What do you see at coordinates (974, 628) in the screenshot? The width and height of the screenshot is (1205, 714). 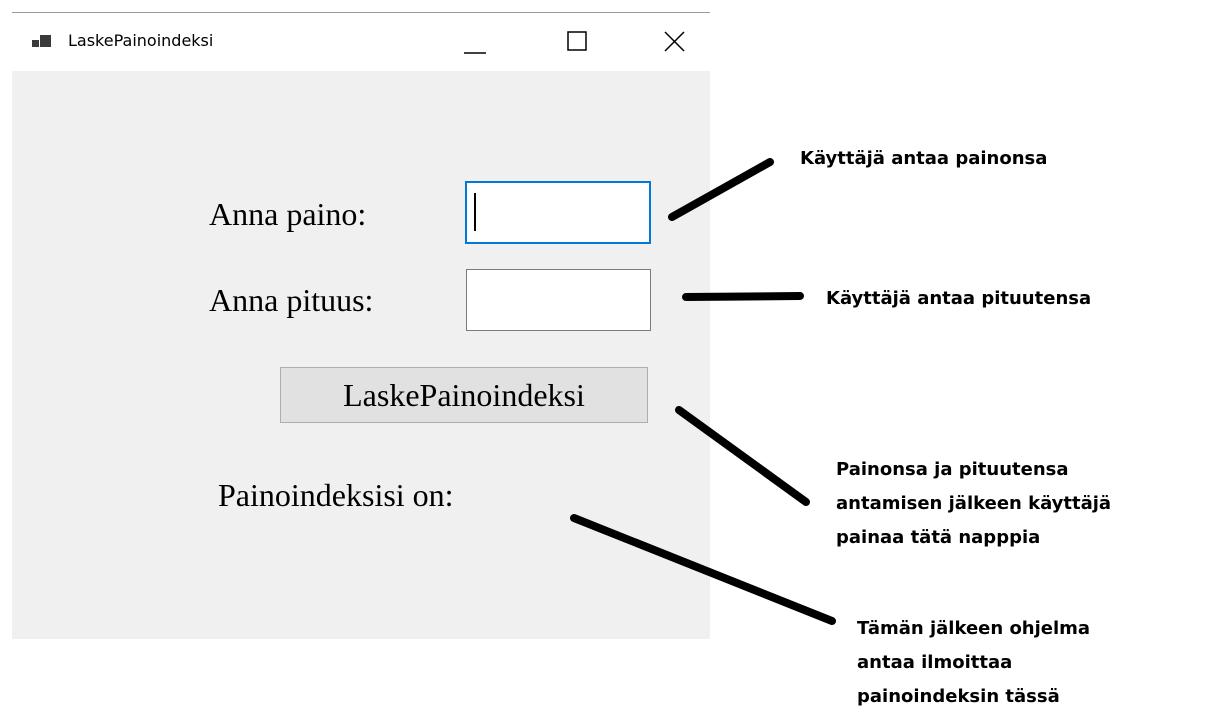 I see `annotation-result-line-1: Tämän jälkeen ohjelma` at bounding box center [974, 628].